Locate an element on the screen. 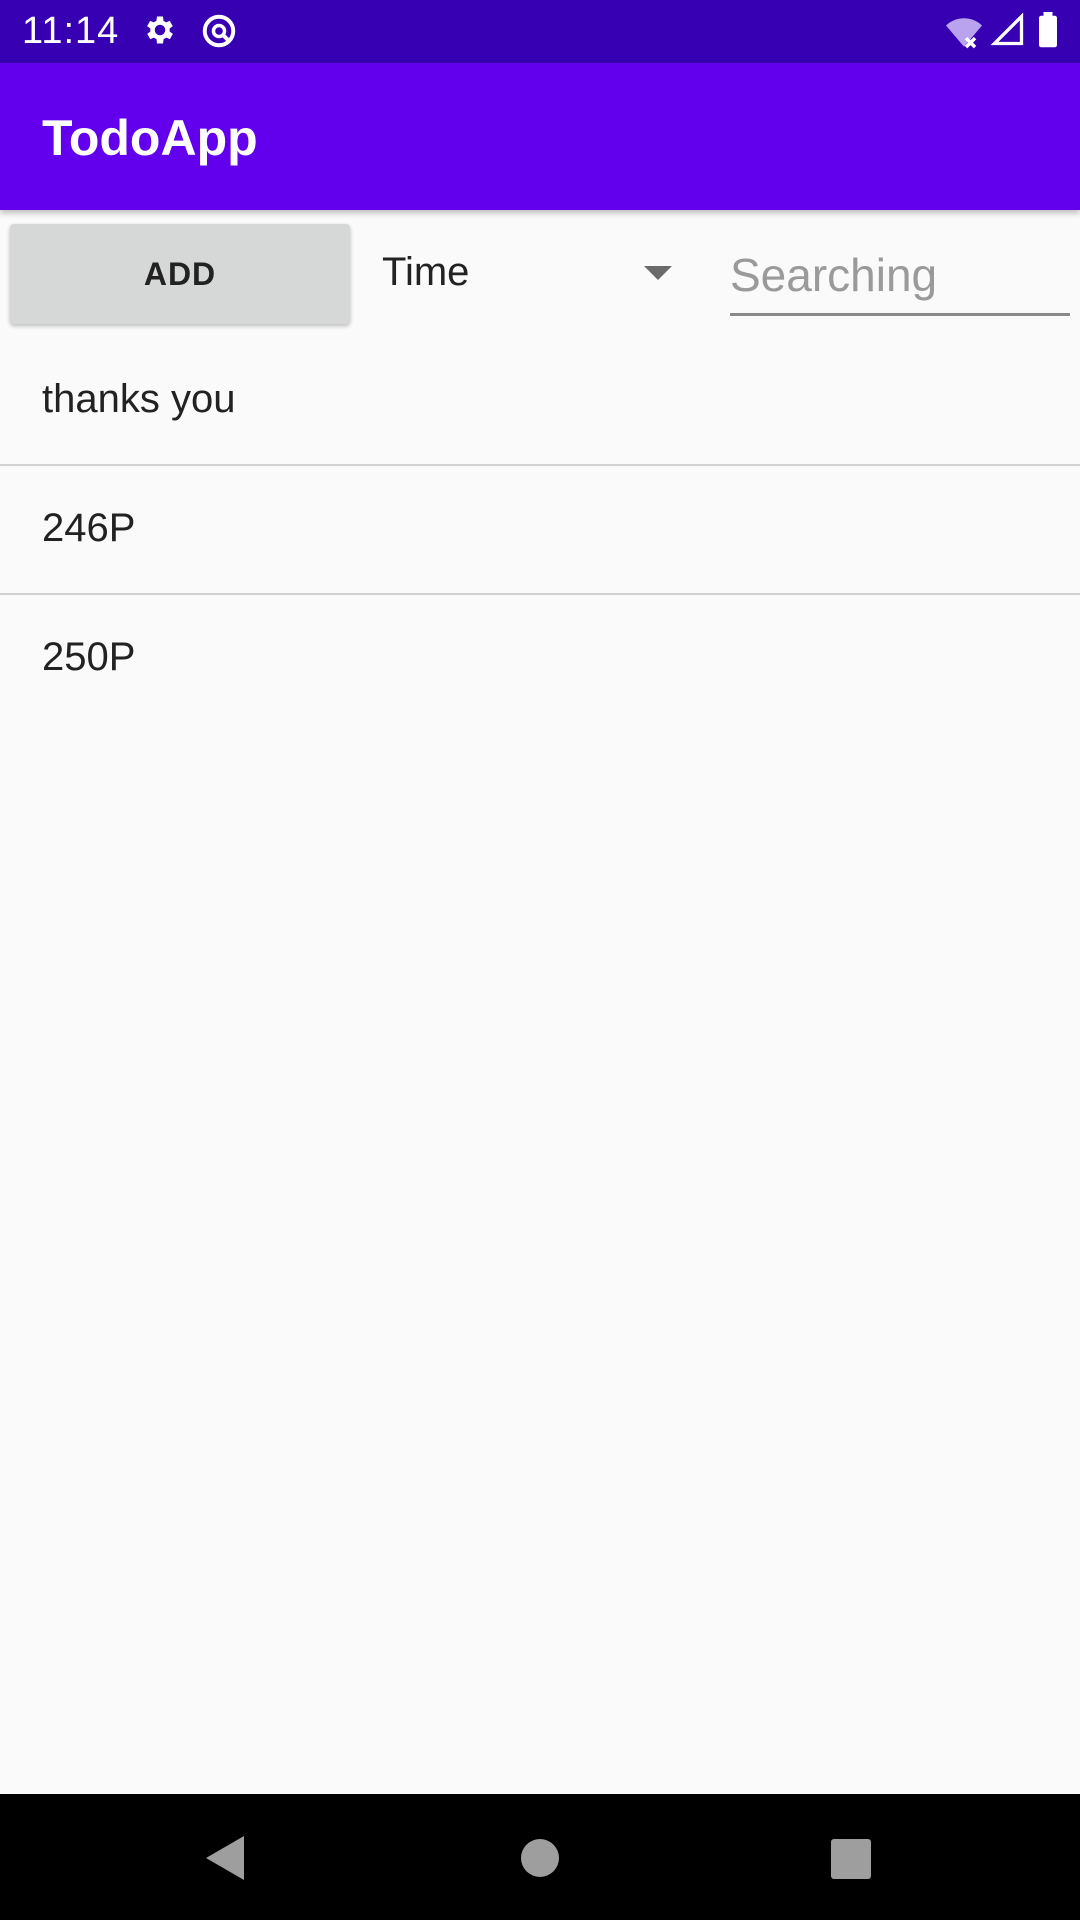 The image size is (1080, 1920). sync-icon is located at coordinates (219, 33).